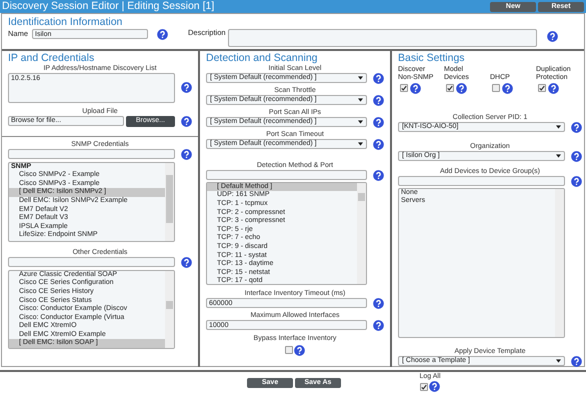 Image resolution: width=586 pixels, height=400 pixels. What do you see at coordinates (262, 58) in the screenshot?
I see `section-title: Detection and Scanning` at bounding box center [262, 58].